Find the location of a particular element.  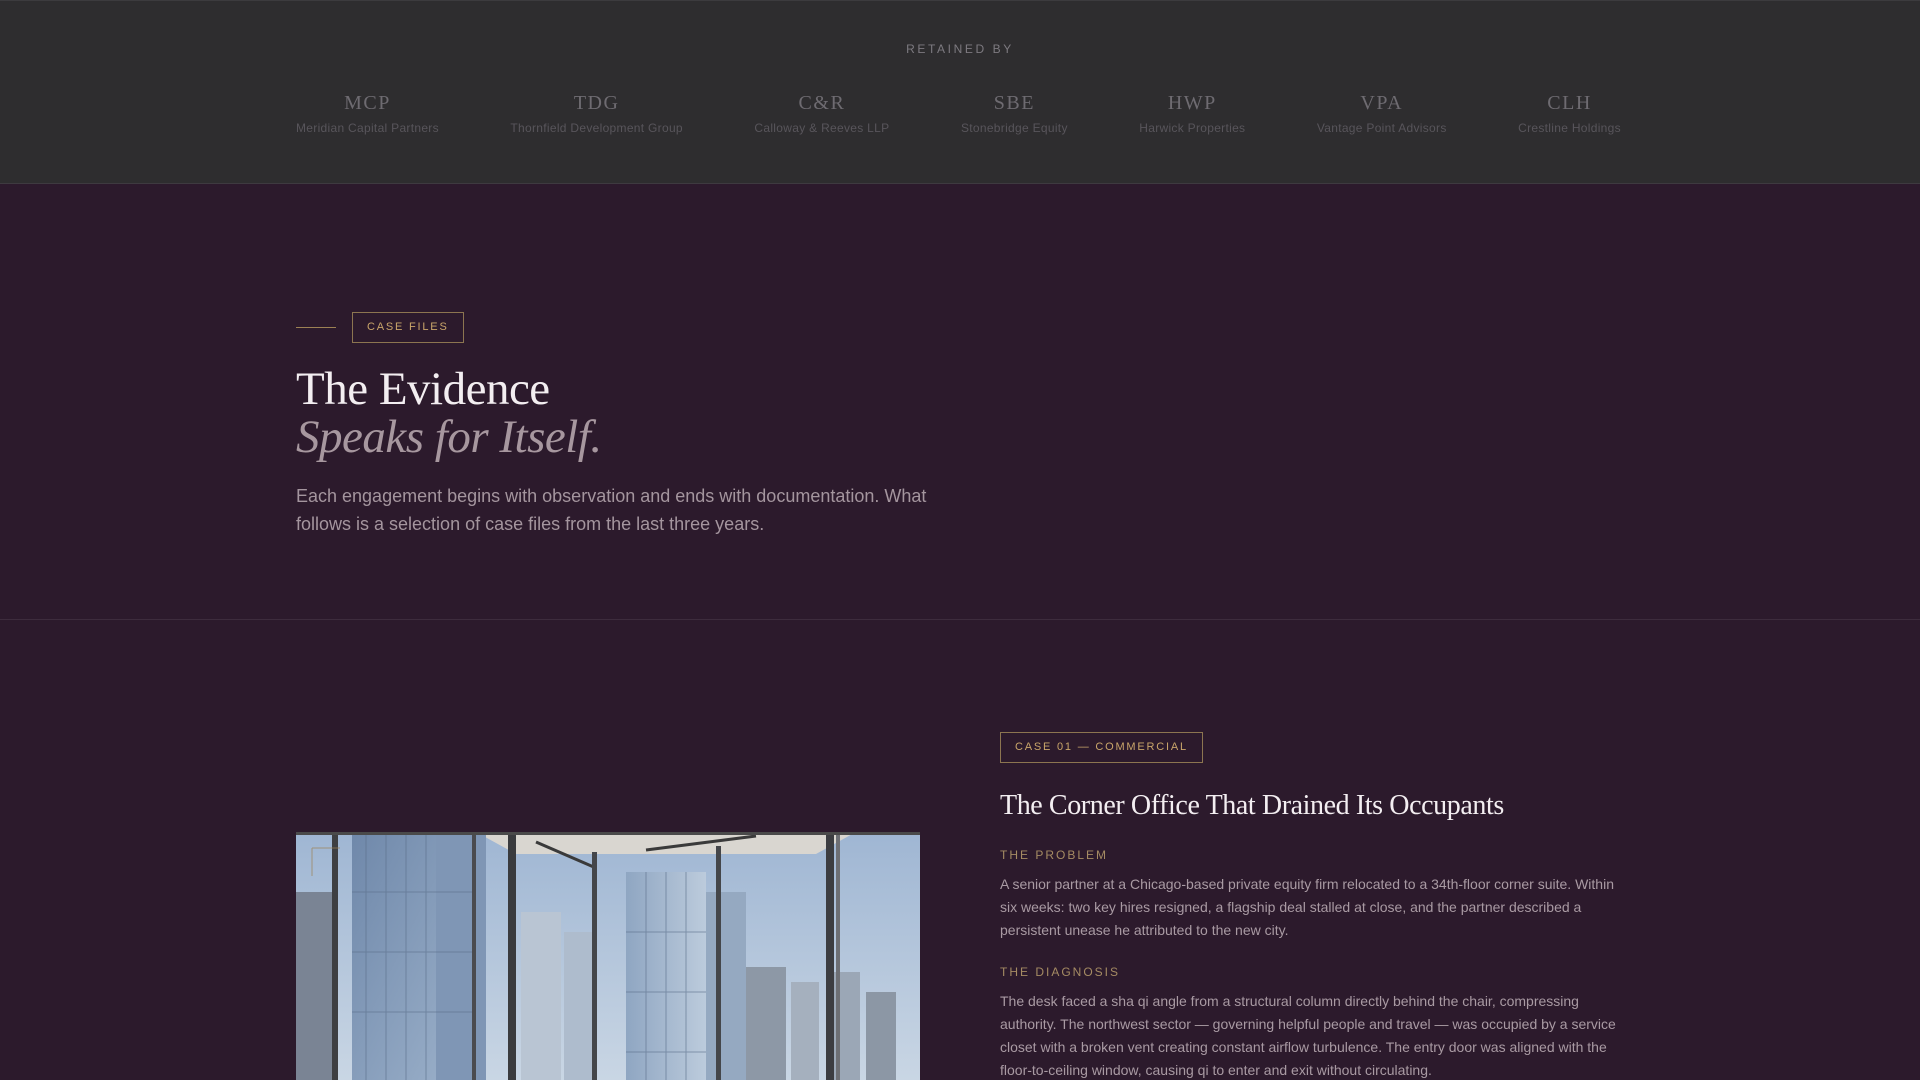

client-logo: CLH Crestline Holdings is located at coordinates (1569, 113).